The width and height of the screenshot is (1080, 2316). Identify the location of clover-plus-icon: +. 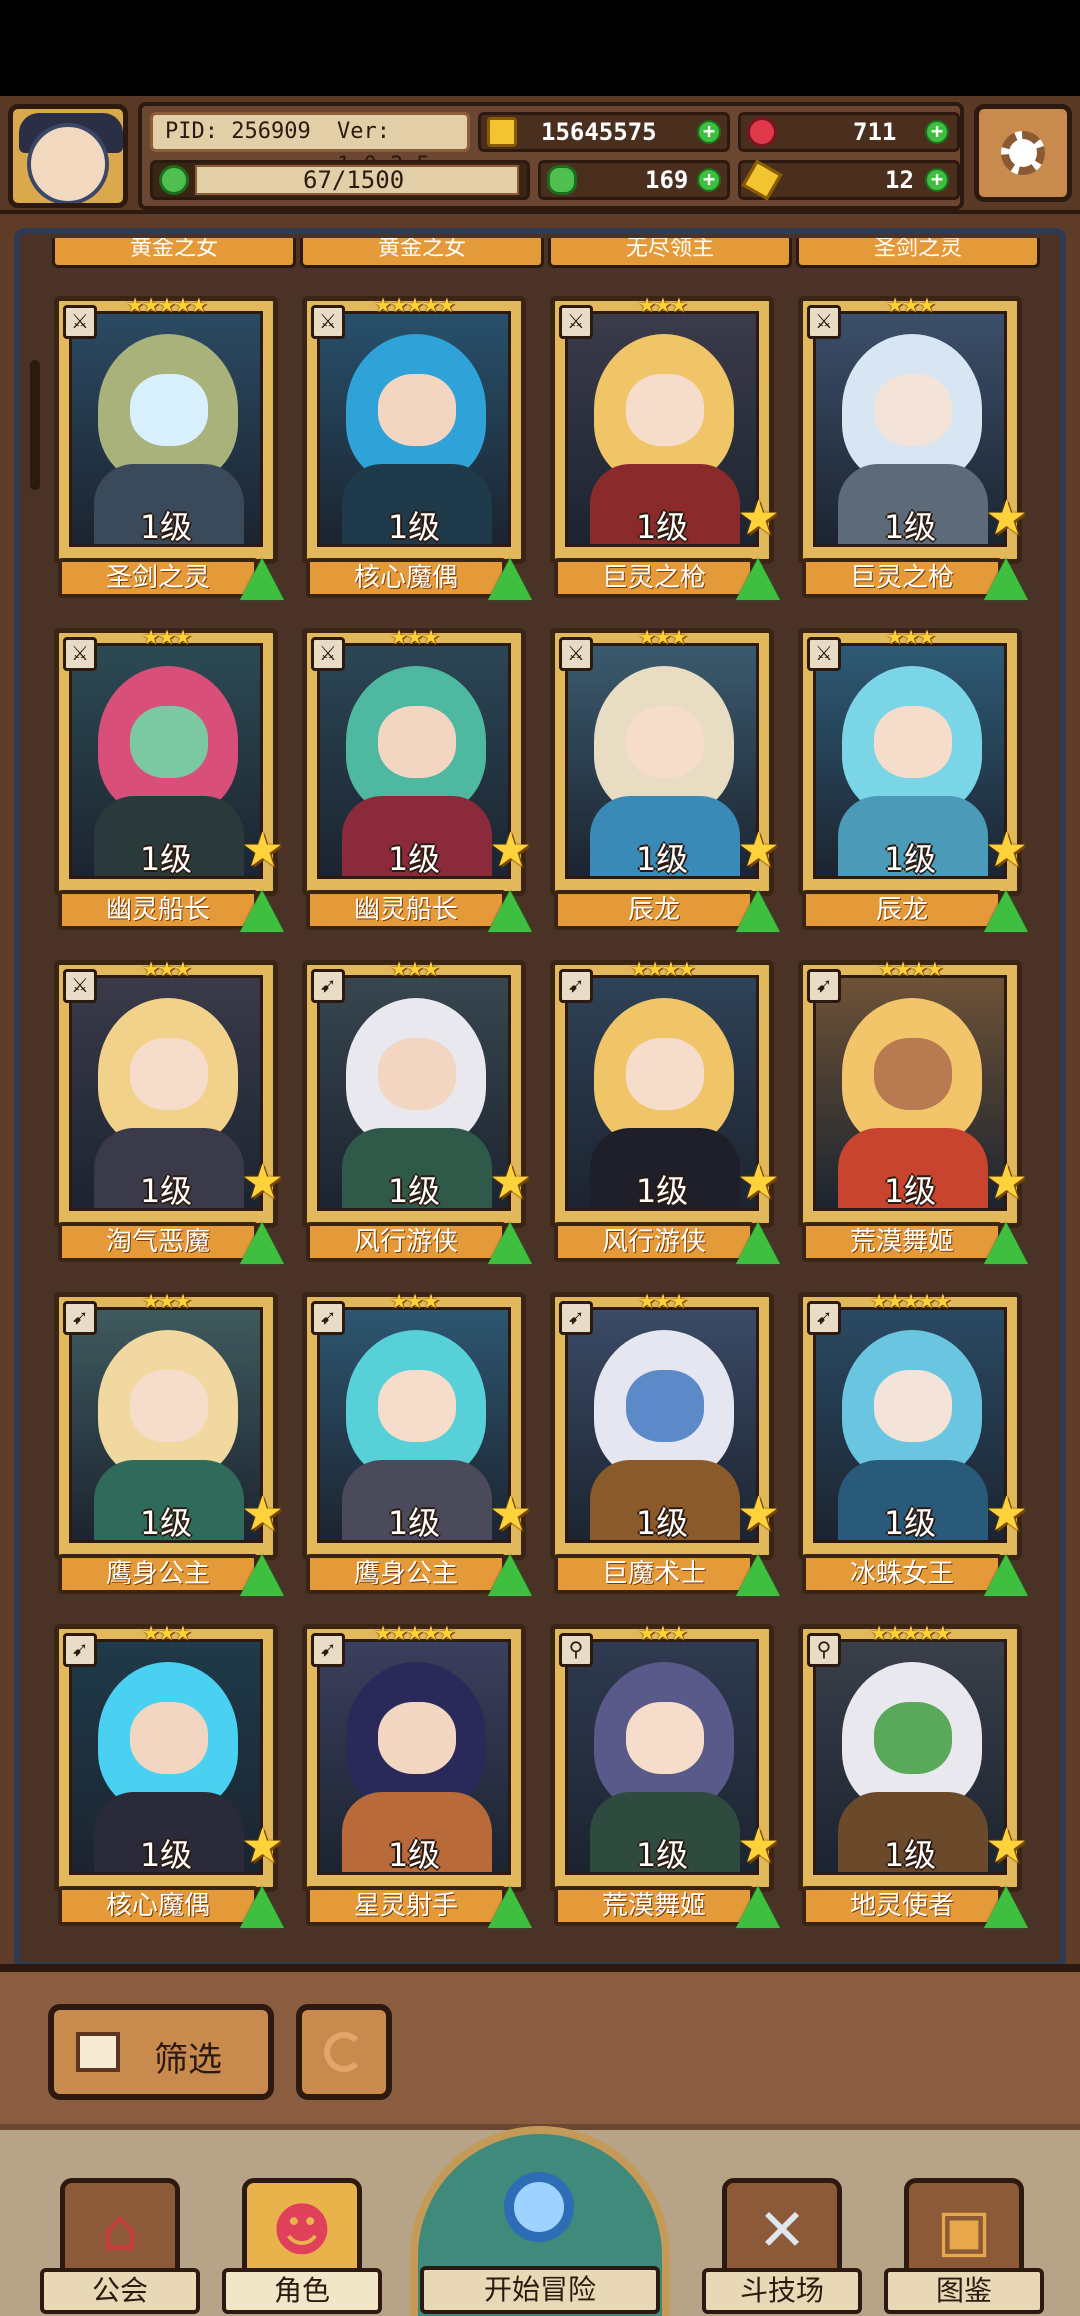
(709, 180).